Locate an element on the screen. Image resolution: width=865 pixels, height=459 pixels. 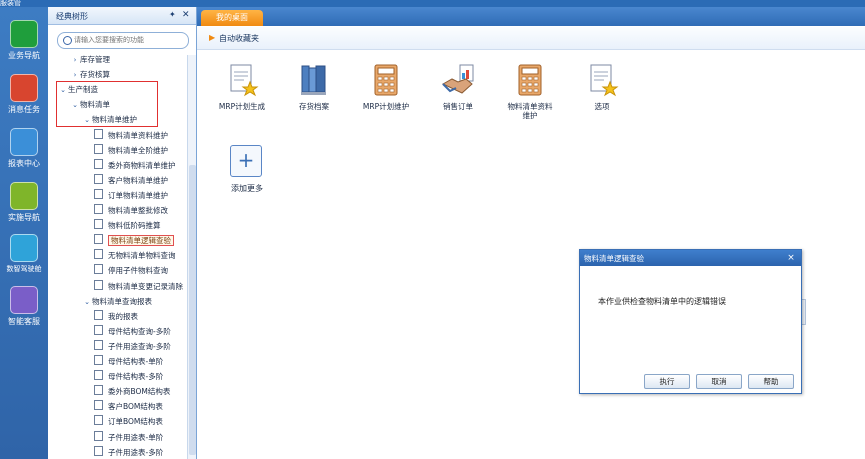
tree-leaf-node: 母件结构表-多阶 is located at coordinates (128, 377).